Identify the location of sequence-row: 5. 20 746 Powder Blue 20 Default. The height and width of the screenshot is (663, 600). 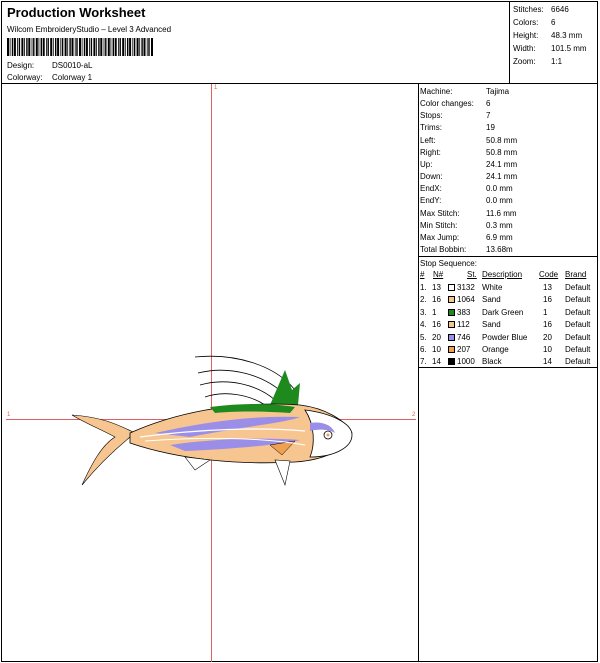
(508, 338).